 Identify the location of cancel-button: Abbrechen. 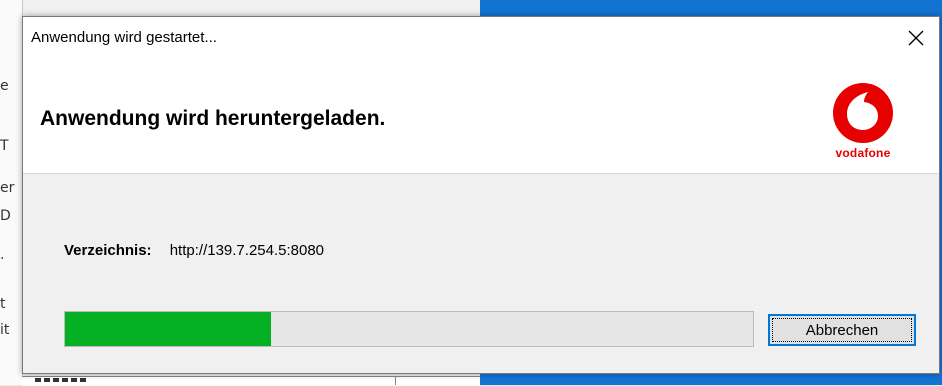
(842, 330).